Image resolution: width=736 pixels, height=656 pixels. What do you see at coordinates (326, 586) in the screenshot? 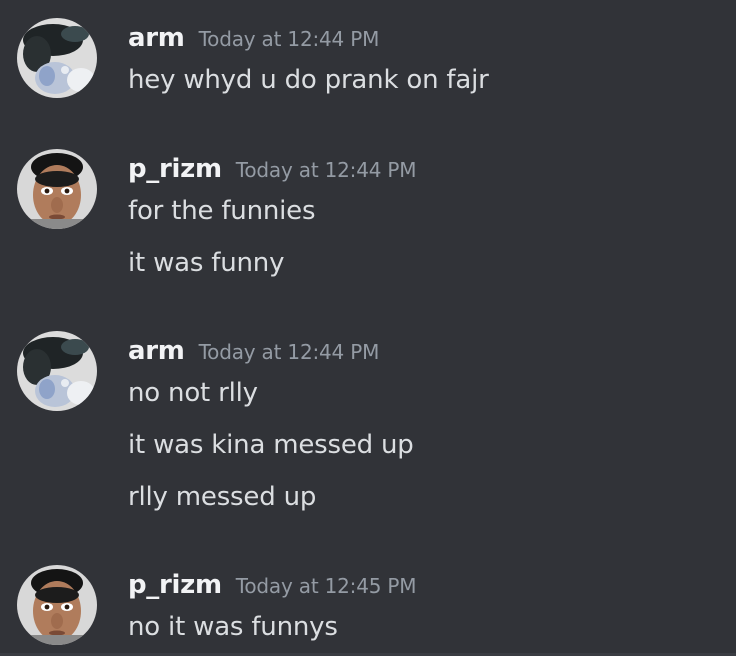
I see `timestamp: Today at 12:45 PM` at bounding box center [326, 586].